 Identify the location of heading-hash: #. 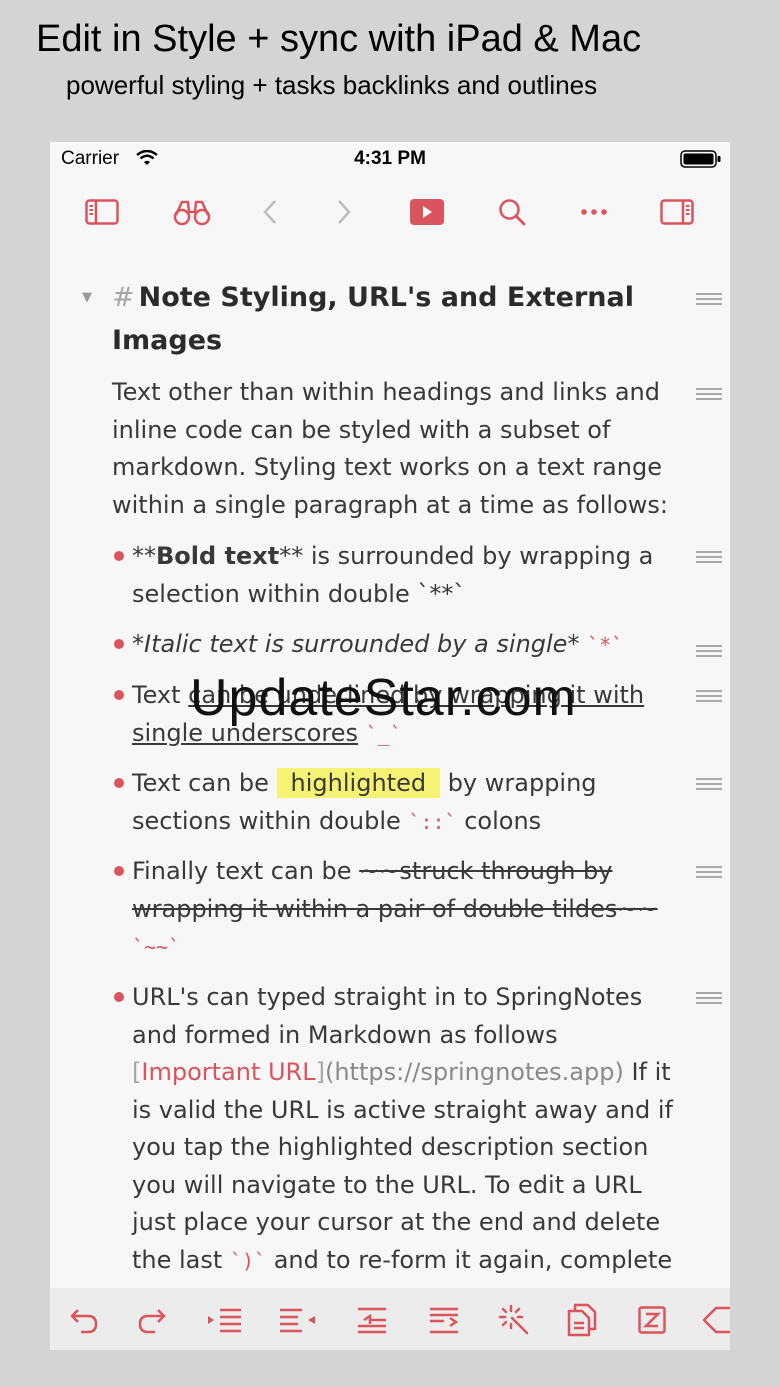
(123, 297).